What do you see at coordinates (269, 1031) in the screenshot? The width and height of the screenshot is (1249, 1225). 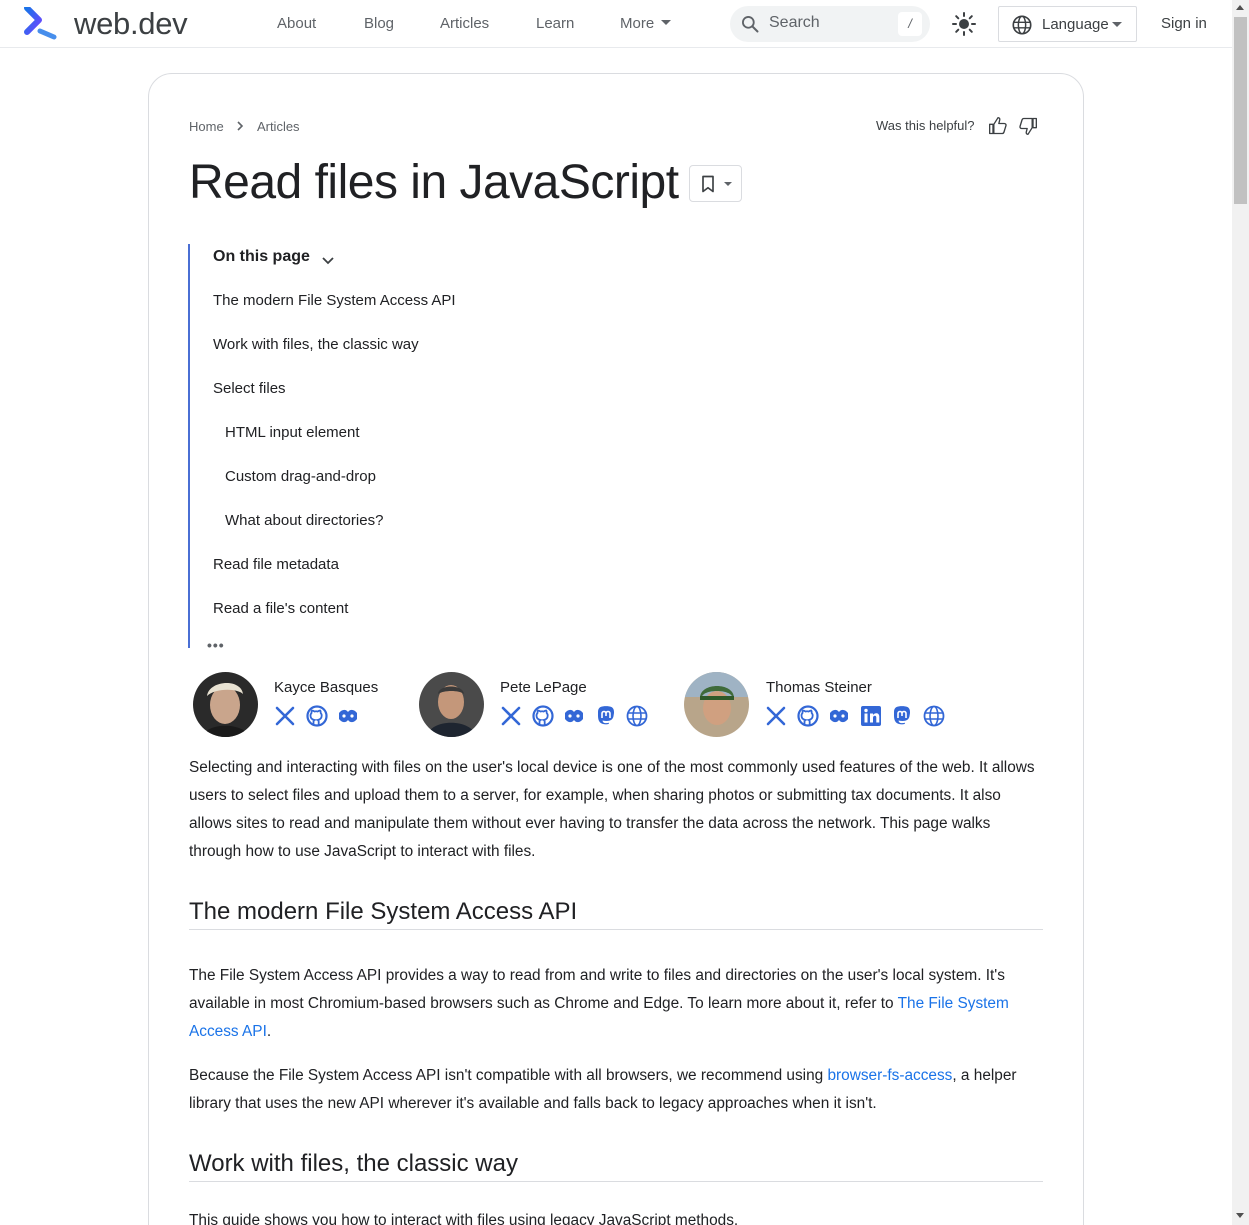 I see `paragraph-text: .` at bounding box center [269, 1031].